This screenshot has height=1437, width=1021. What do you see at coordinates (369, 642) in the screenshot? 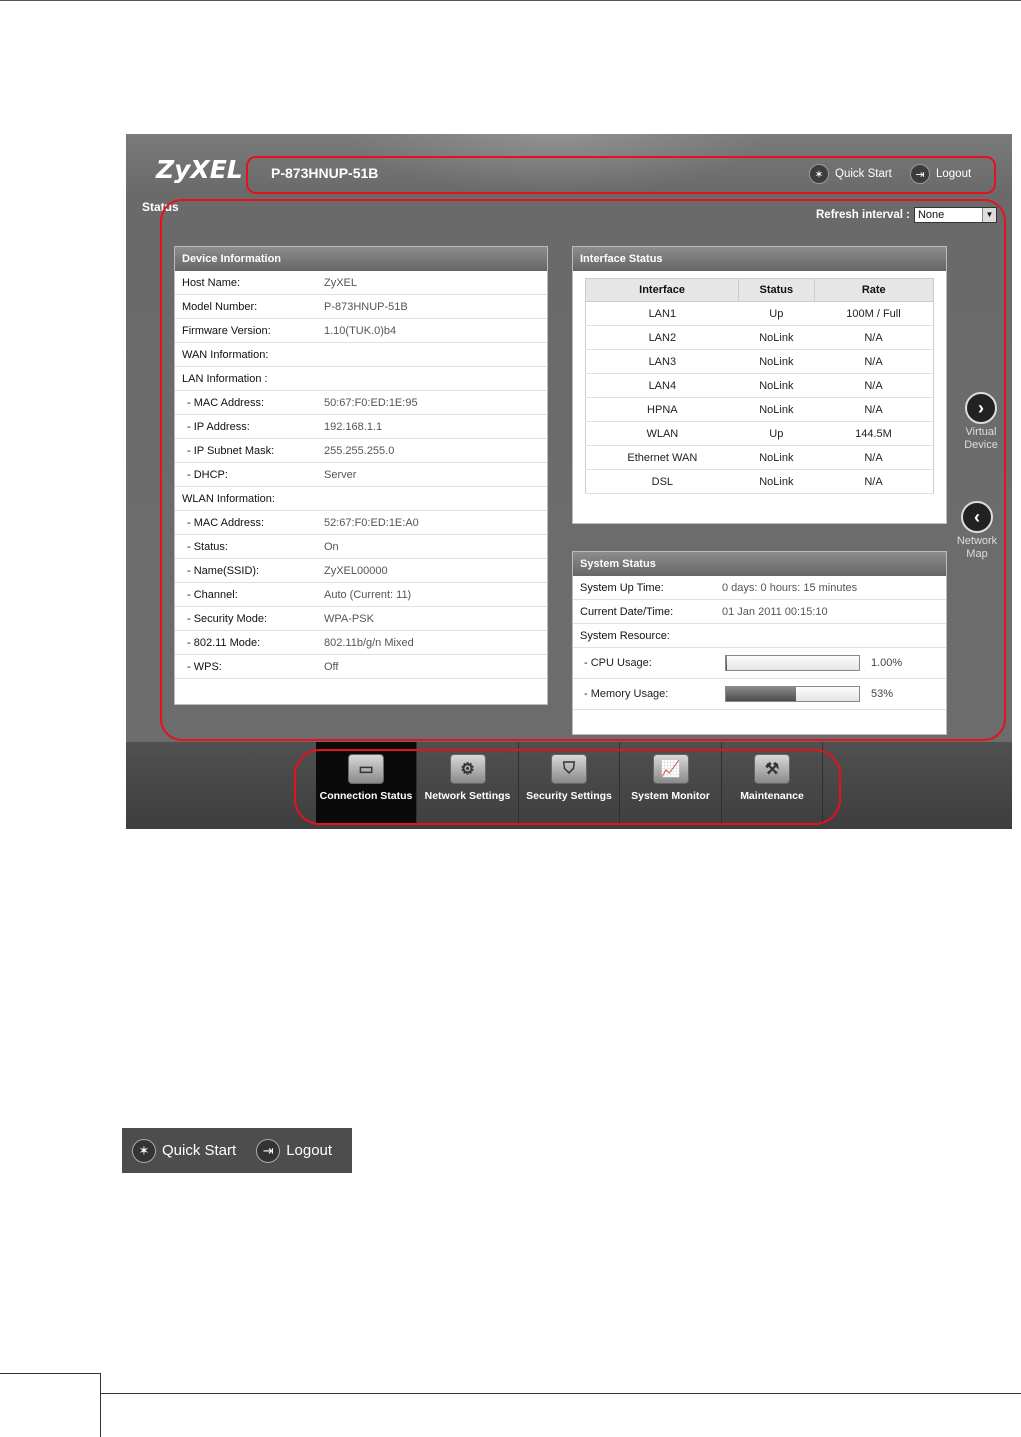
I see `row-value: 802.11b/g/n Mixed` at bounding box center [369, 642].